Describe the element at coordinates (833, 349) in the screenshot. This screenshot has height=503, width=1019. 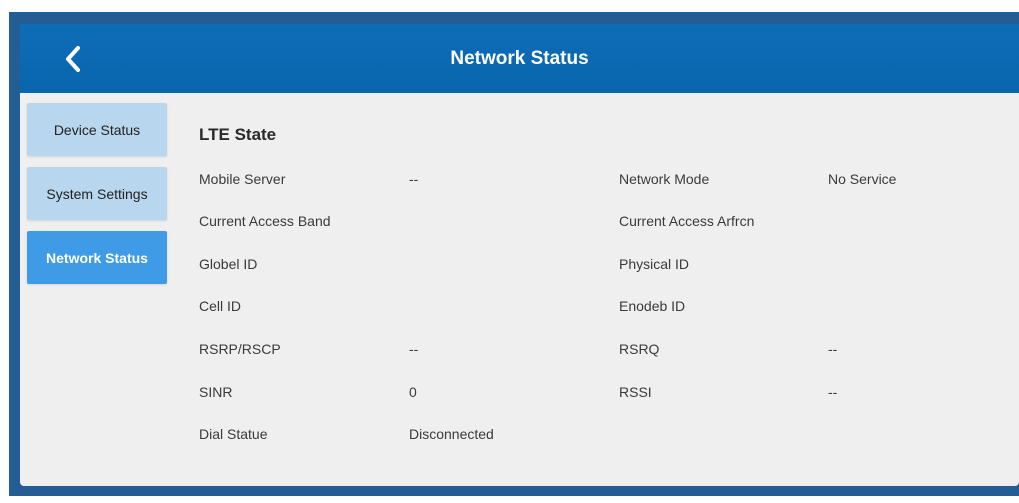
I see `rsrq-value: --` at that location.